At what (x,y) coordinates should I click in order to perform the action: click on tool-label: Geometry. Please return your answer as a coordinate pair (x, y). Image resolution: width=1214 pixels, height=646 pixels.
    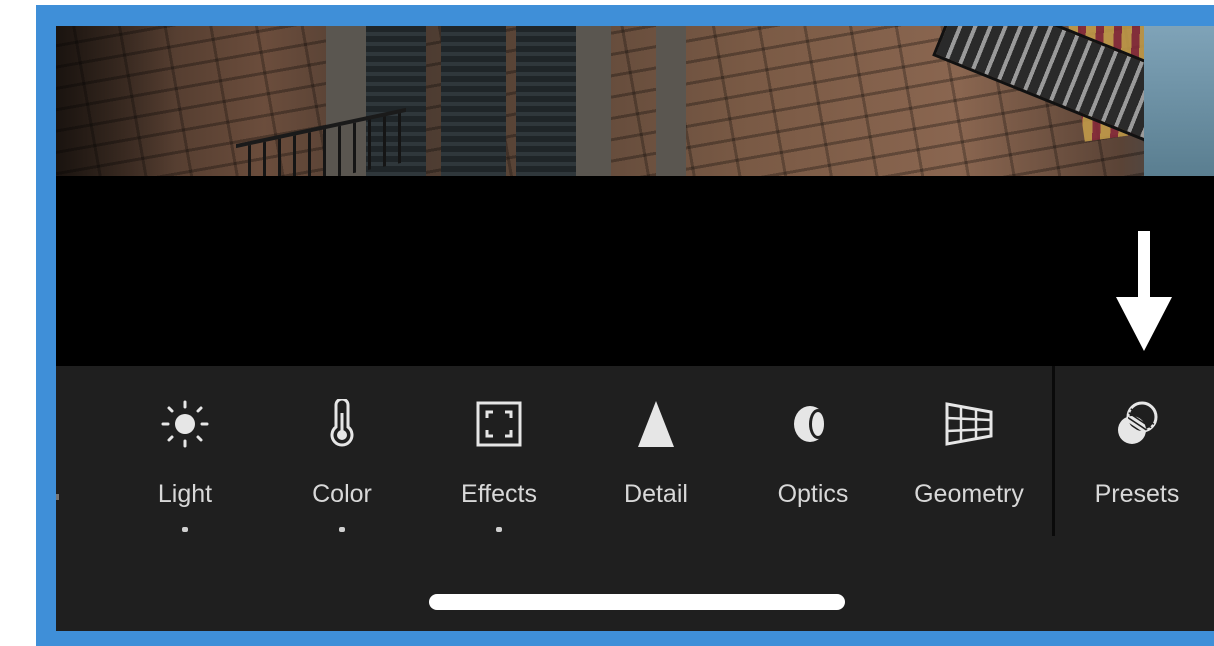
    Looking at the image, I should click on (969, 494).